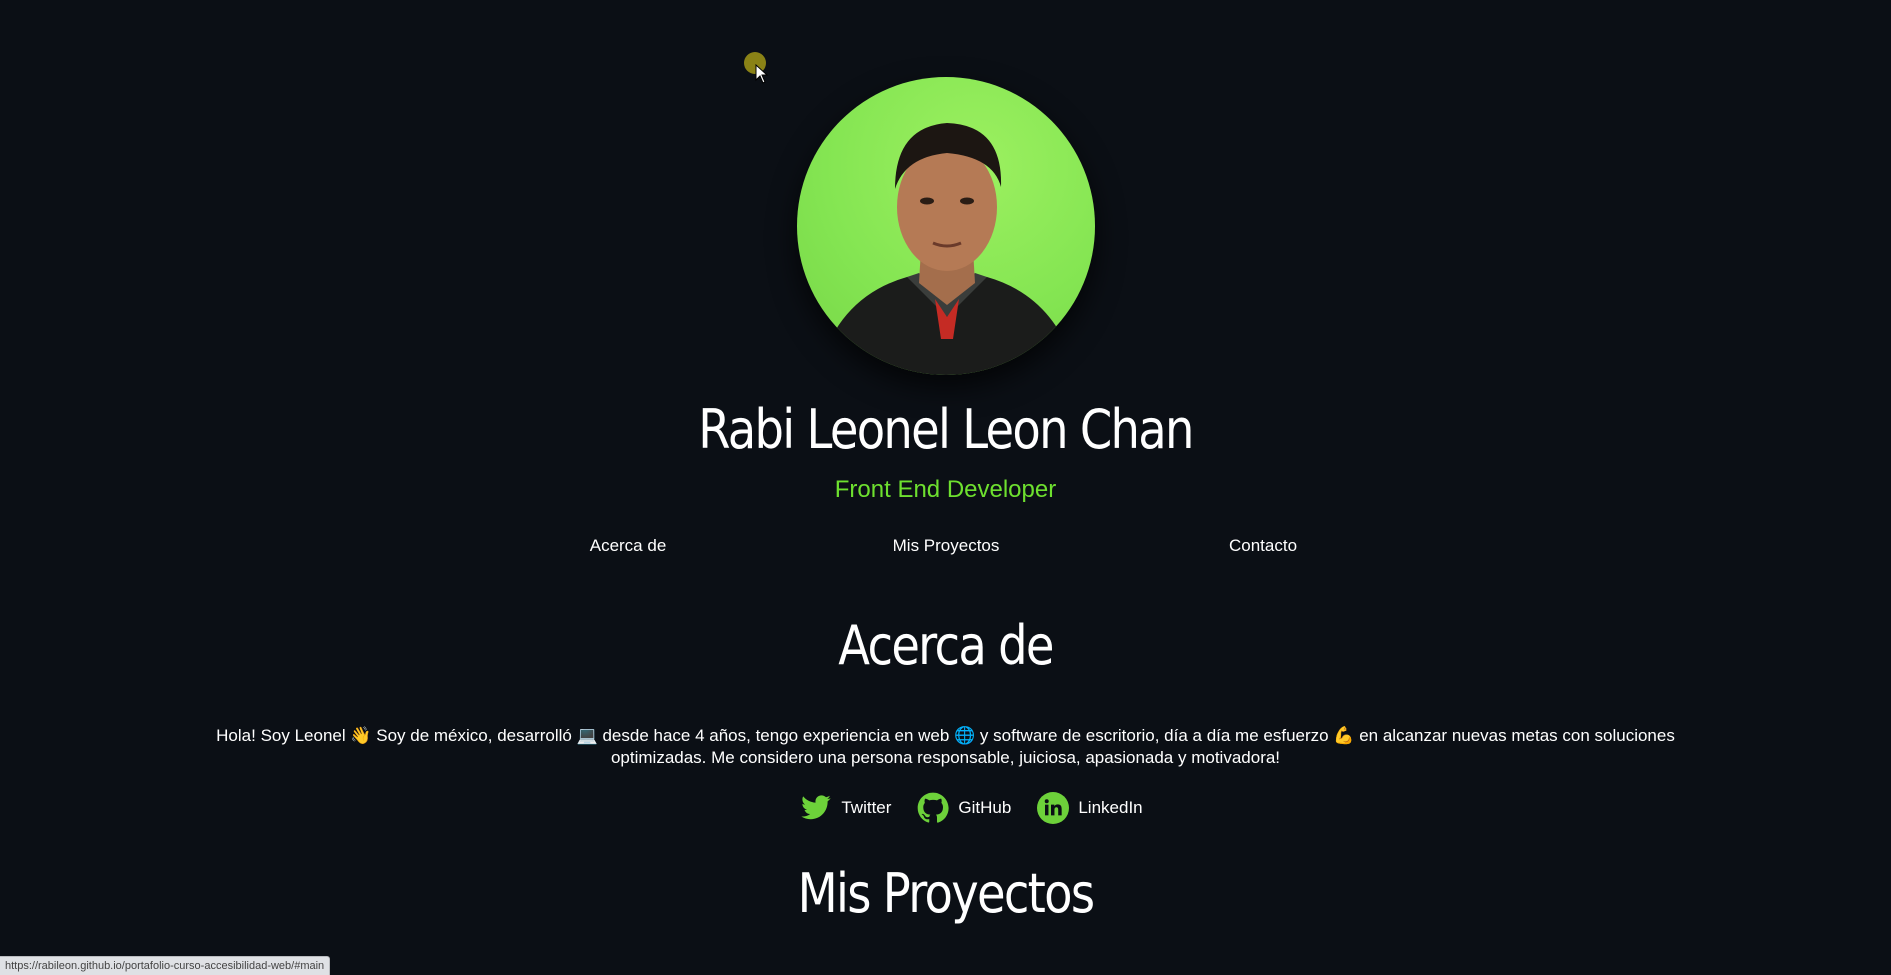 The height and width of the screenshot is (975, 1891). What do you see at coordinates (628, 546) in the screenshot?
I see `nav-item-acerca-de: Acerca de` at bounding box center [628, 546].